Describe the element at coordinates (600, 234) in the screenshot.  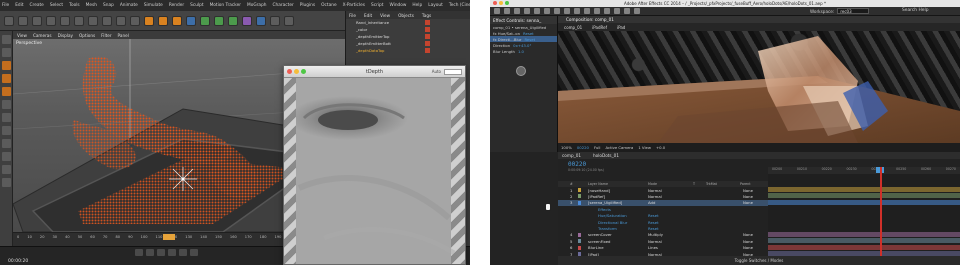
I see `layer-name: screenCover` at that location.